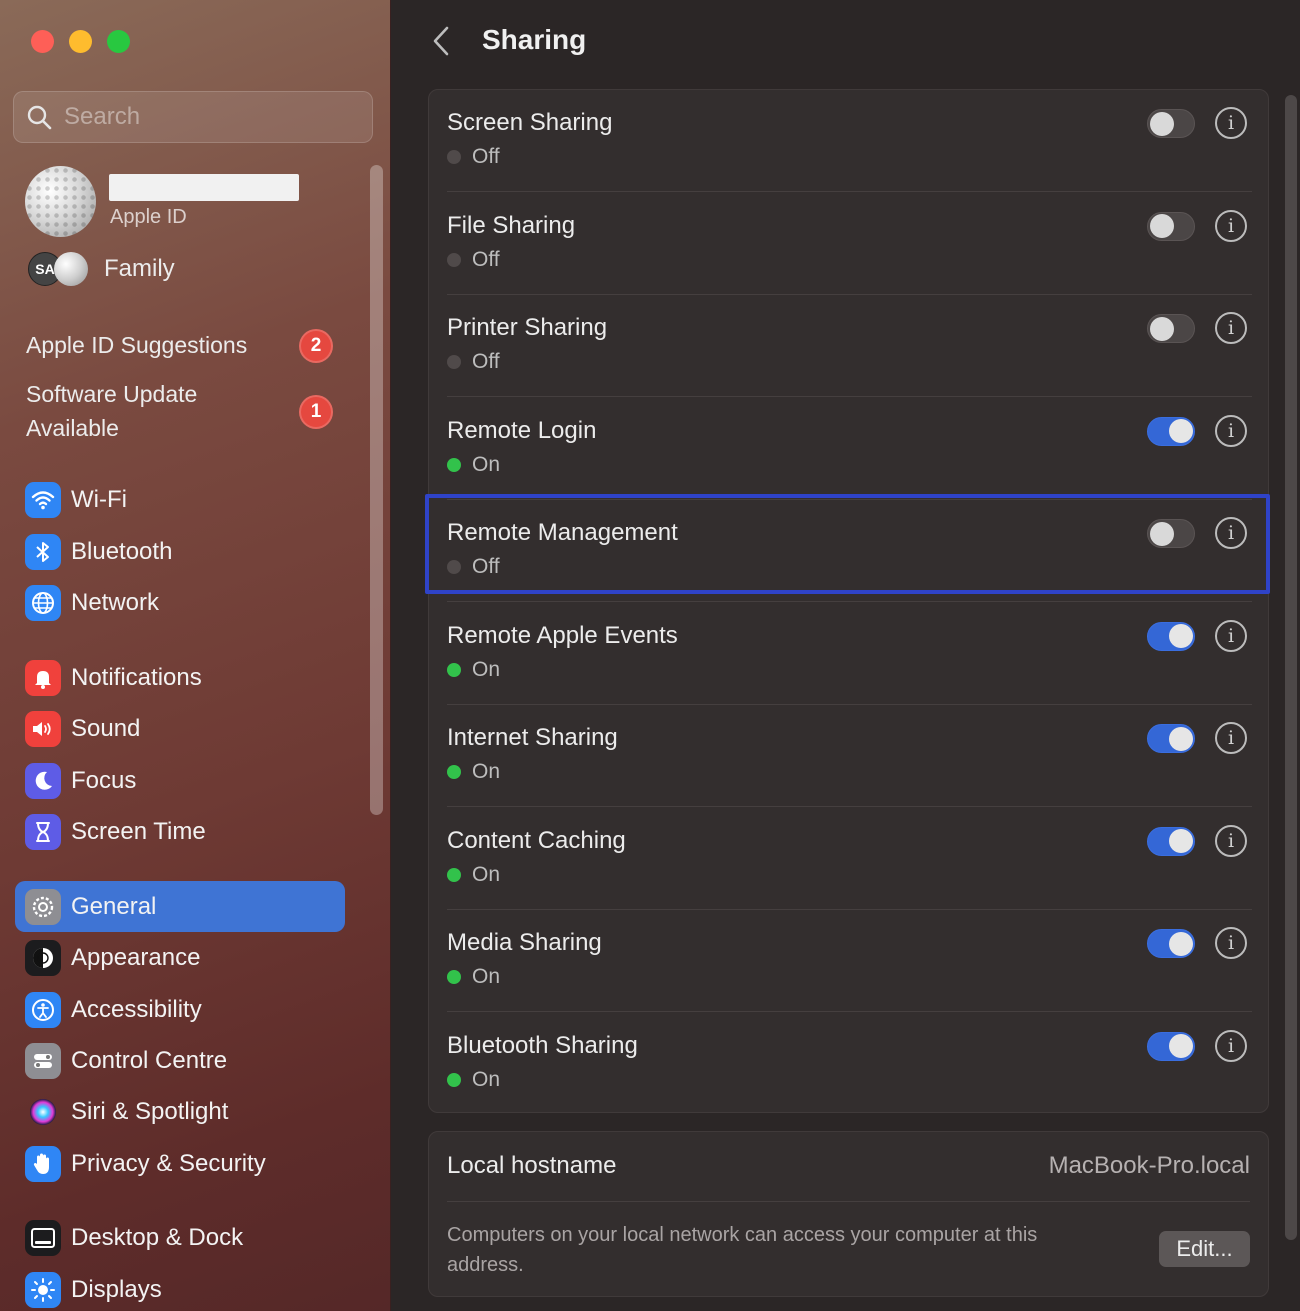  What do you see at coordinates (43, 1237) in the screenshot?
I see `dock-icon` at bounding box center [43, 1237].